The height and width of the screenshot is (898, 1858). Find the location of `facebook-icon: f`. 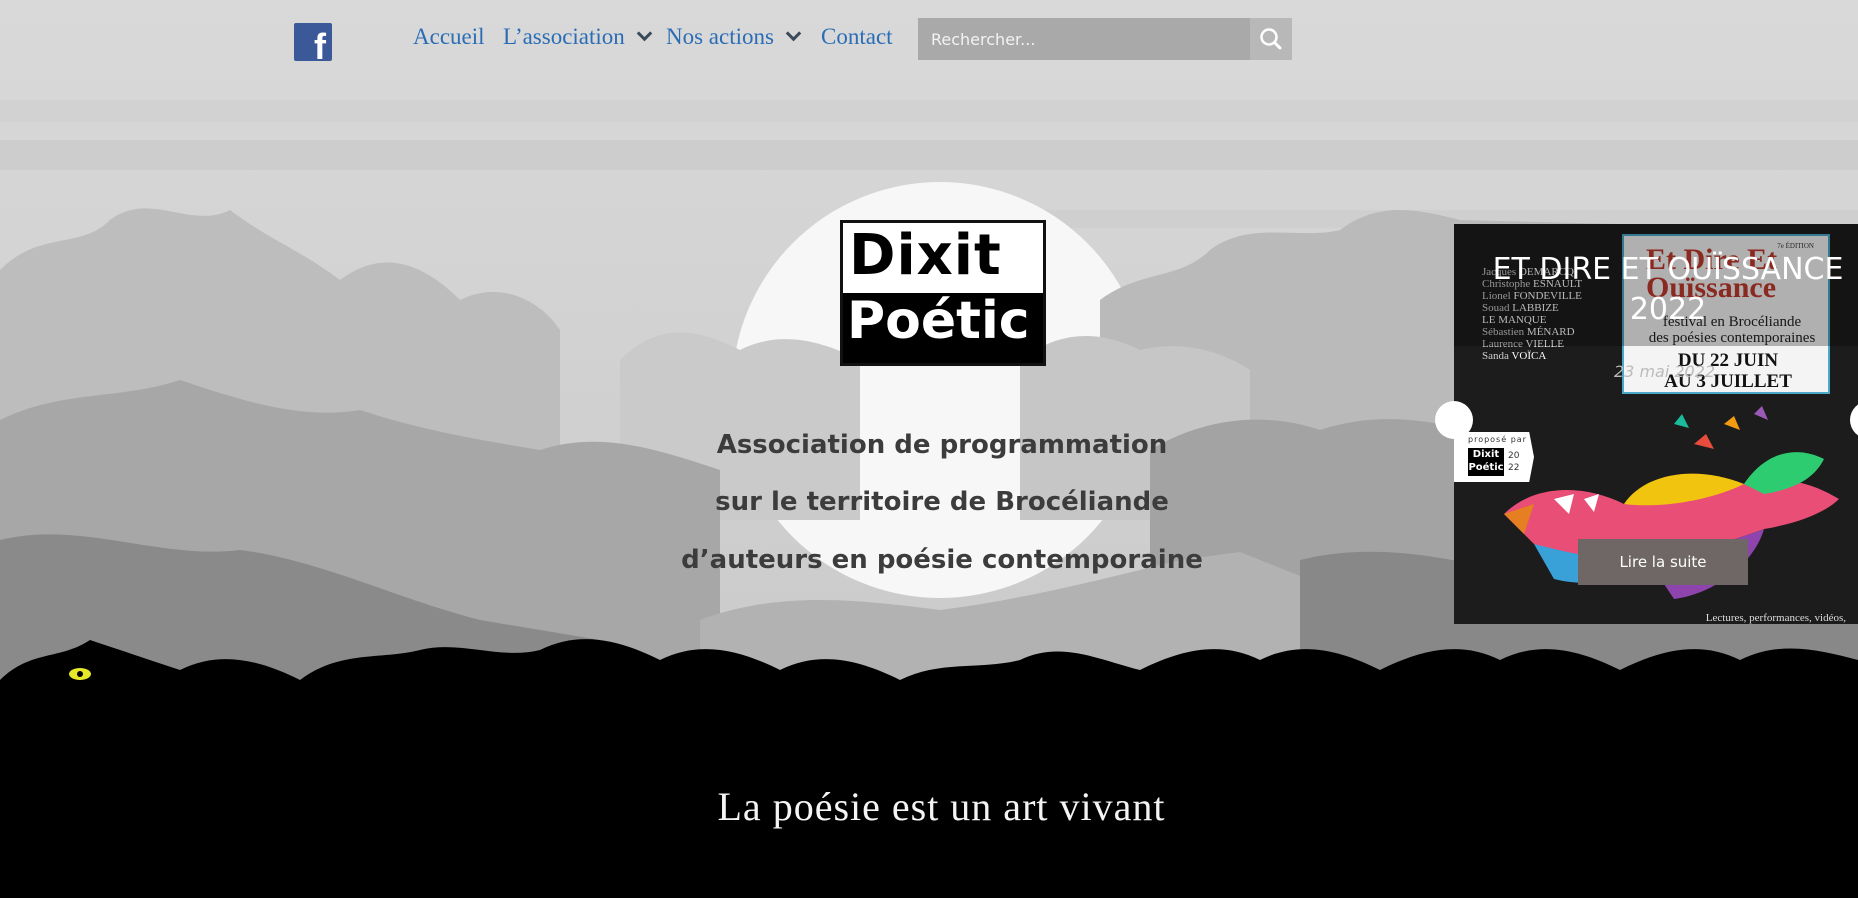

facebook-icon: f is located at coordinates (313, 44).